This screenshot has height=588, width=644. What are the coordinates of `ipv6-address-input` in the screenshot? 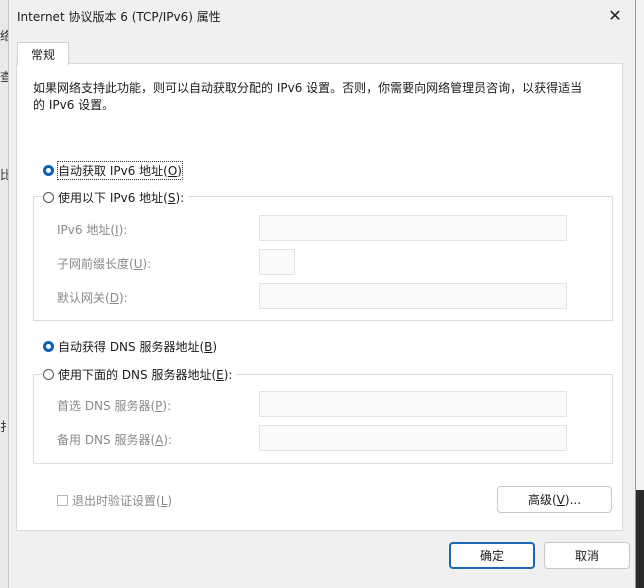 It's located at (413, 228).